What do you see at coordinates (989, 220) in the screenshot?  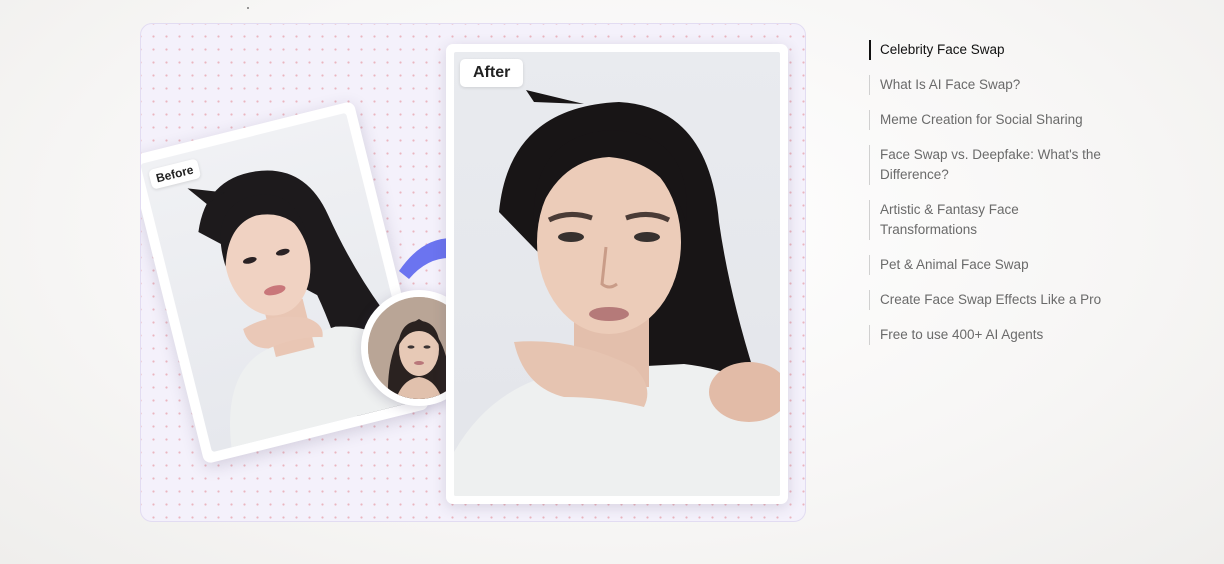 I see `toc-item-artistic-fantasy: Artistic & Fantasy Face Transformations` at bounding box center [989, 220].